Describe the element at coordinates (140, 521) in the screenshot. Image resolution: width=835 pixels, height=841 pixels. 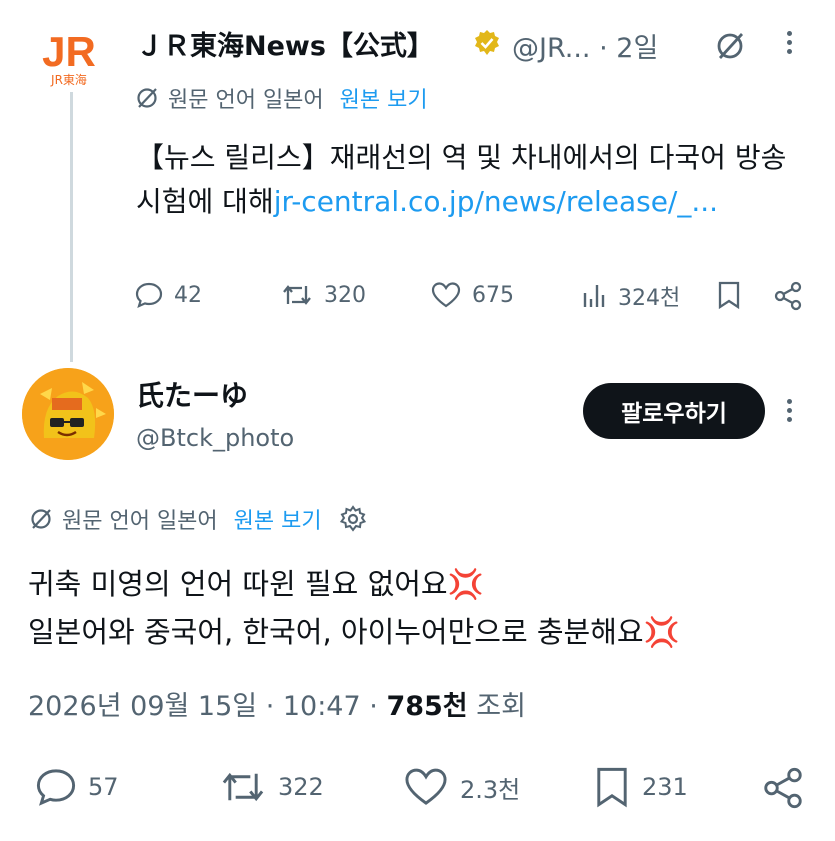
I see `tweet2-translation-note: 원문 언어 일본어` at that location.